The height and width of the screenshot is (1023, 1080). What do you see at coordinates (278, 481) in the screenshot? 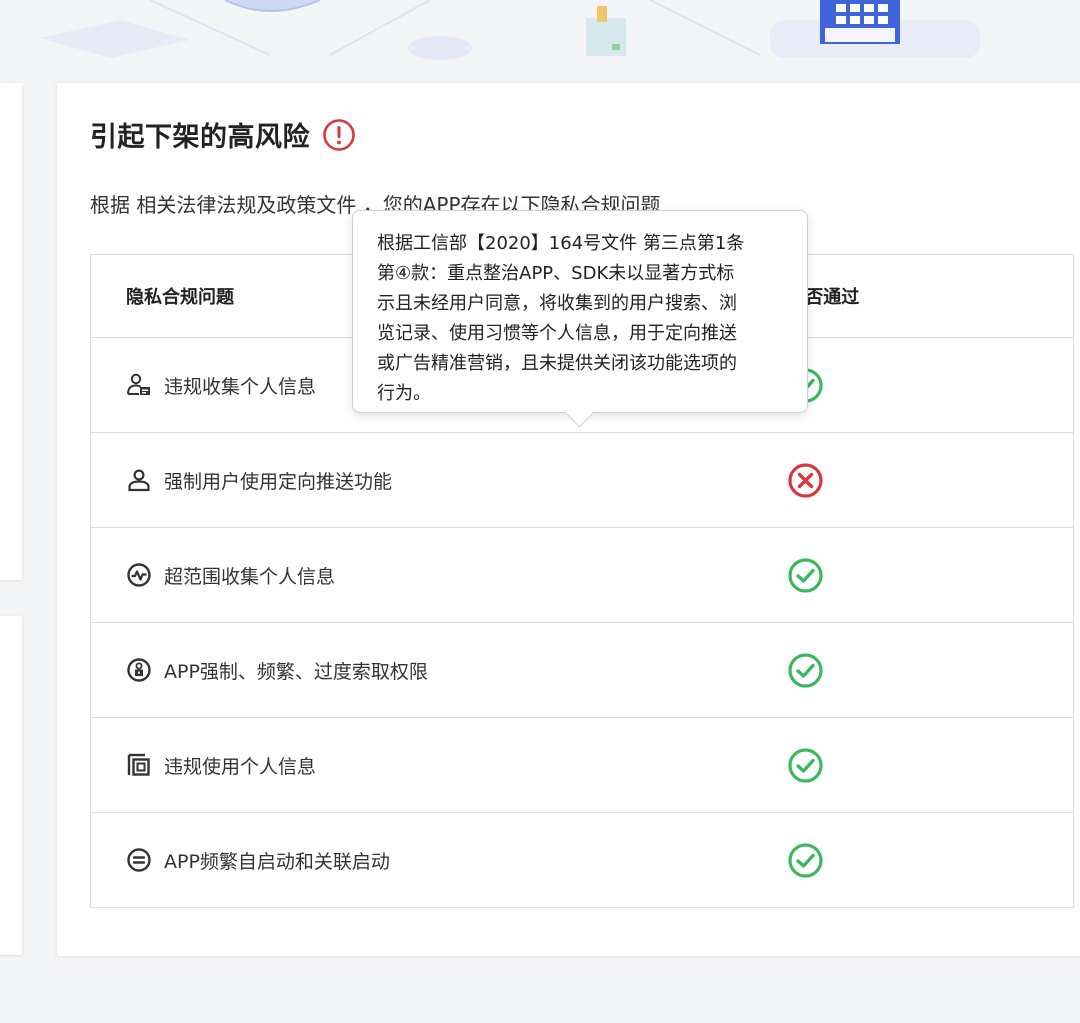
I see `issue-label: 强制用户使用定向推送功能` at bounding box center [278, 481].